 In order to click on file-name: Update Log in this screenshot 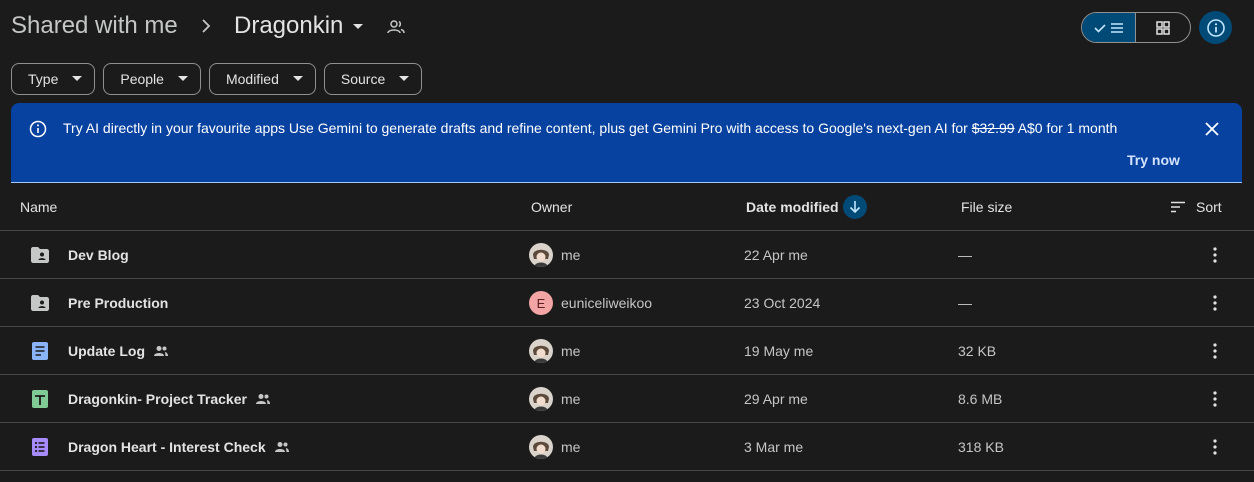, I will do `click(118, 351)`.